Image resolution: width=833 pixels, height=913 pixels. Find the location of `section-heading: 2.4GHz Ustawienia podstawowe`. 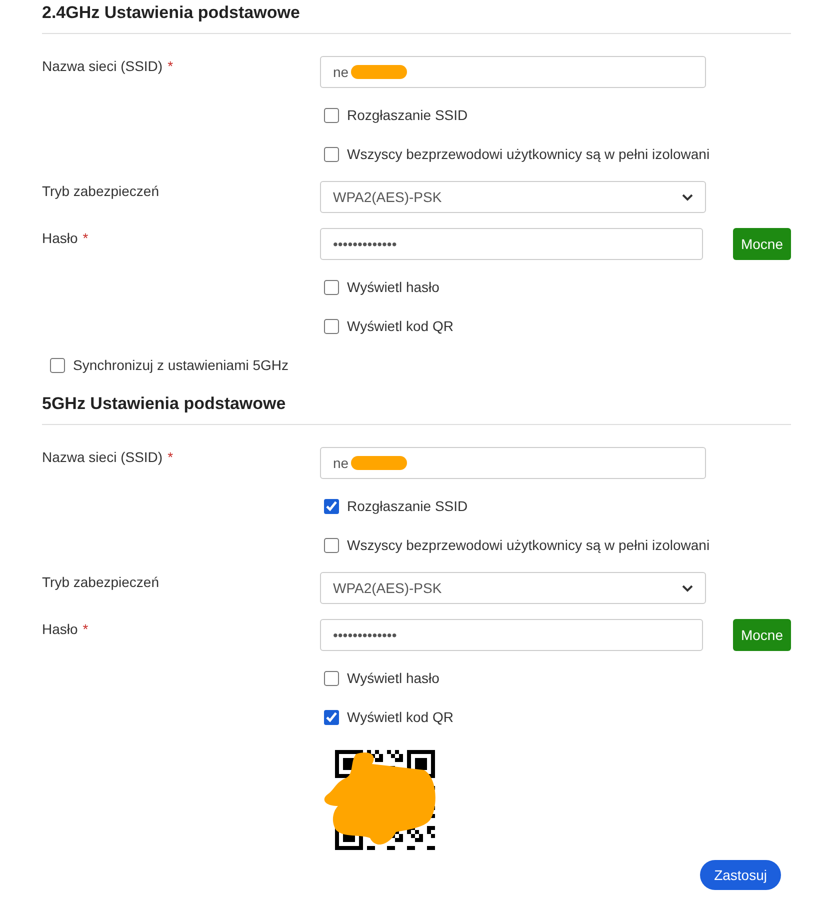

section-heading: 2.4GHz Ustawienia podstawowe is located at coordinates (416, 17).